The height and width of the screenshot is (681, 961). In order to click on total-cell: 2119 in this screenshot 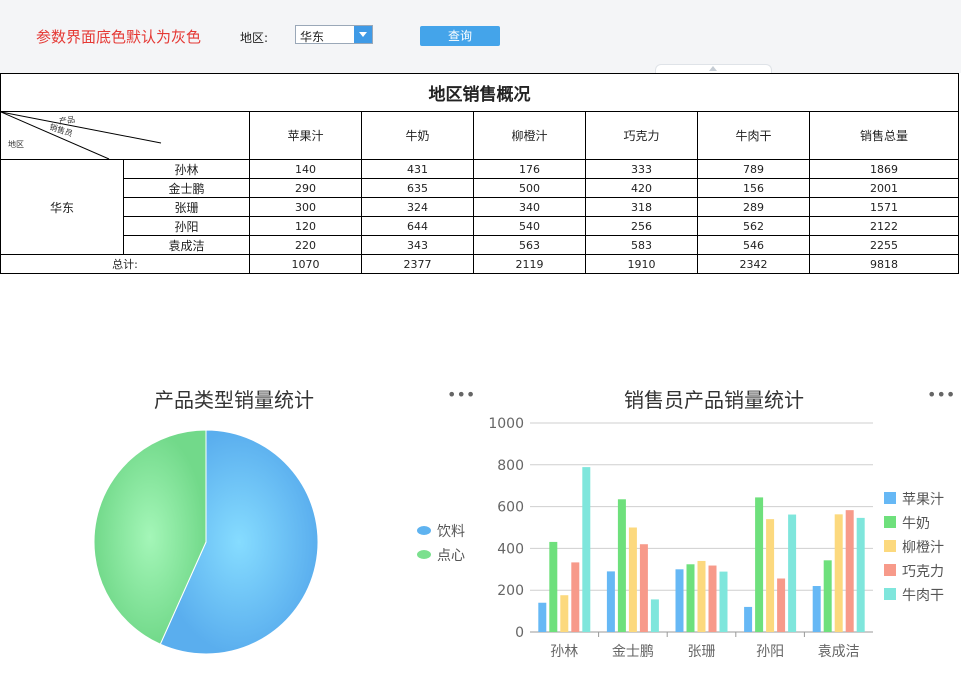, I will do `click(529, 264)`.